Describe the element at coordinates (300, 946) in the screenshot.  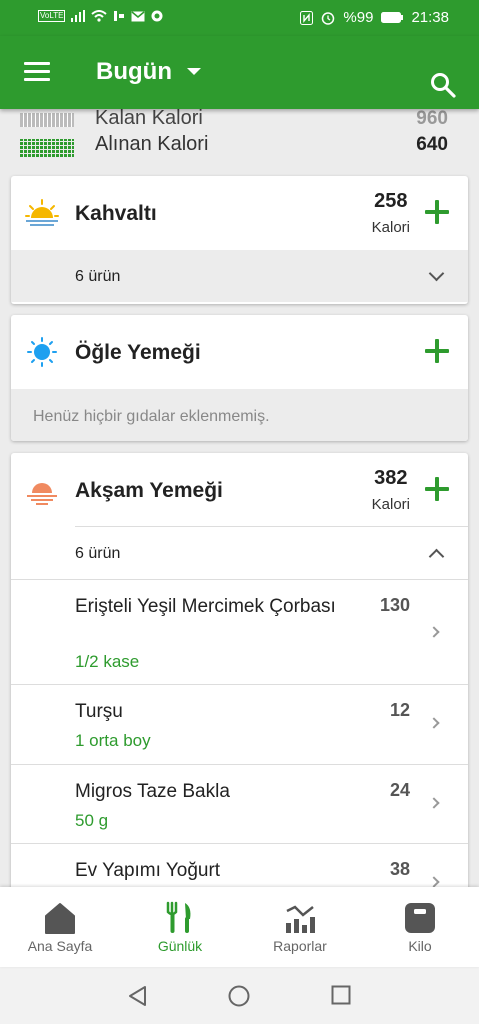
I see `nav-reports-label: Raporlar` at that location.